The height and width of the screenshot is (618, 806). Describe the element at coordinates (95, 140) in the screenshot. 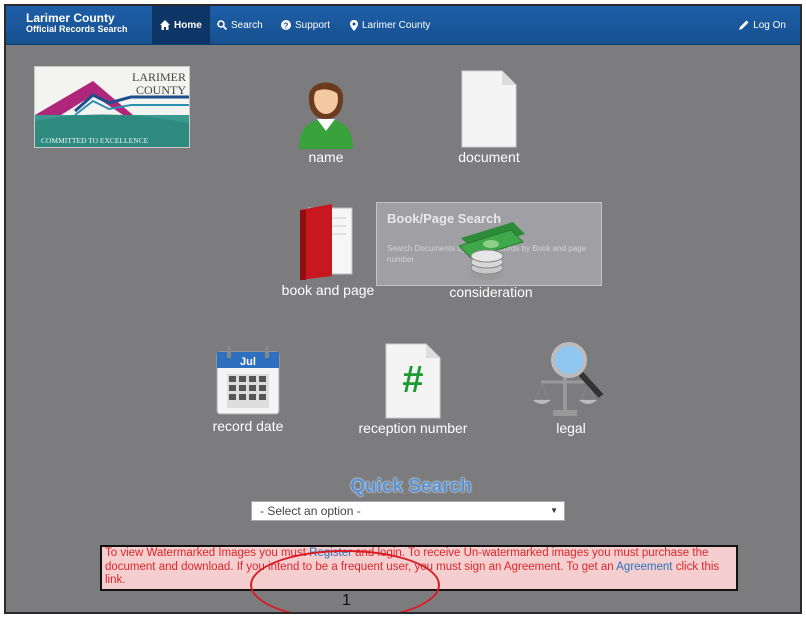

I see `logo-tagline: COMMITTED TO EXCELLENCE` at that location.